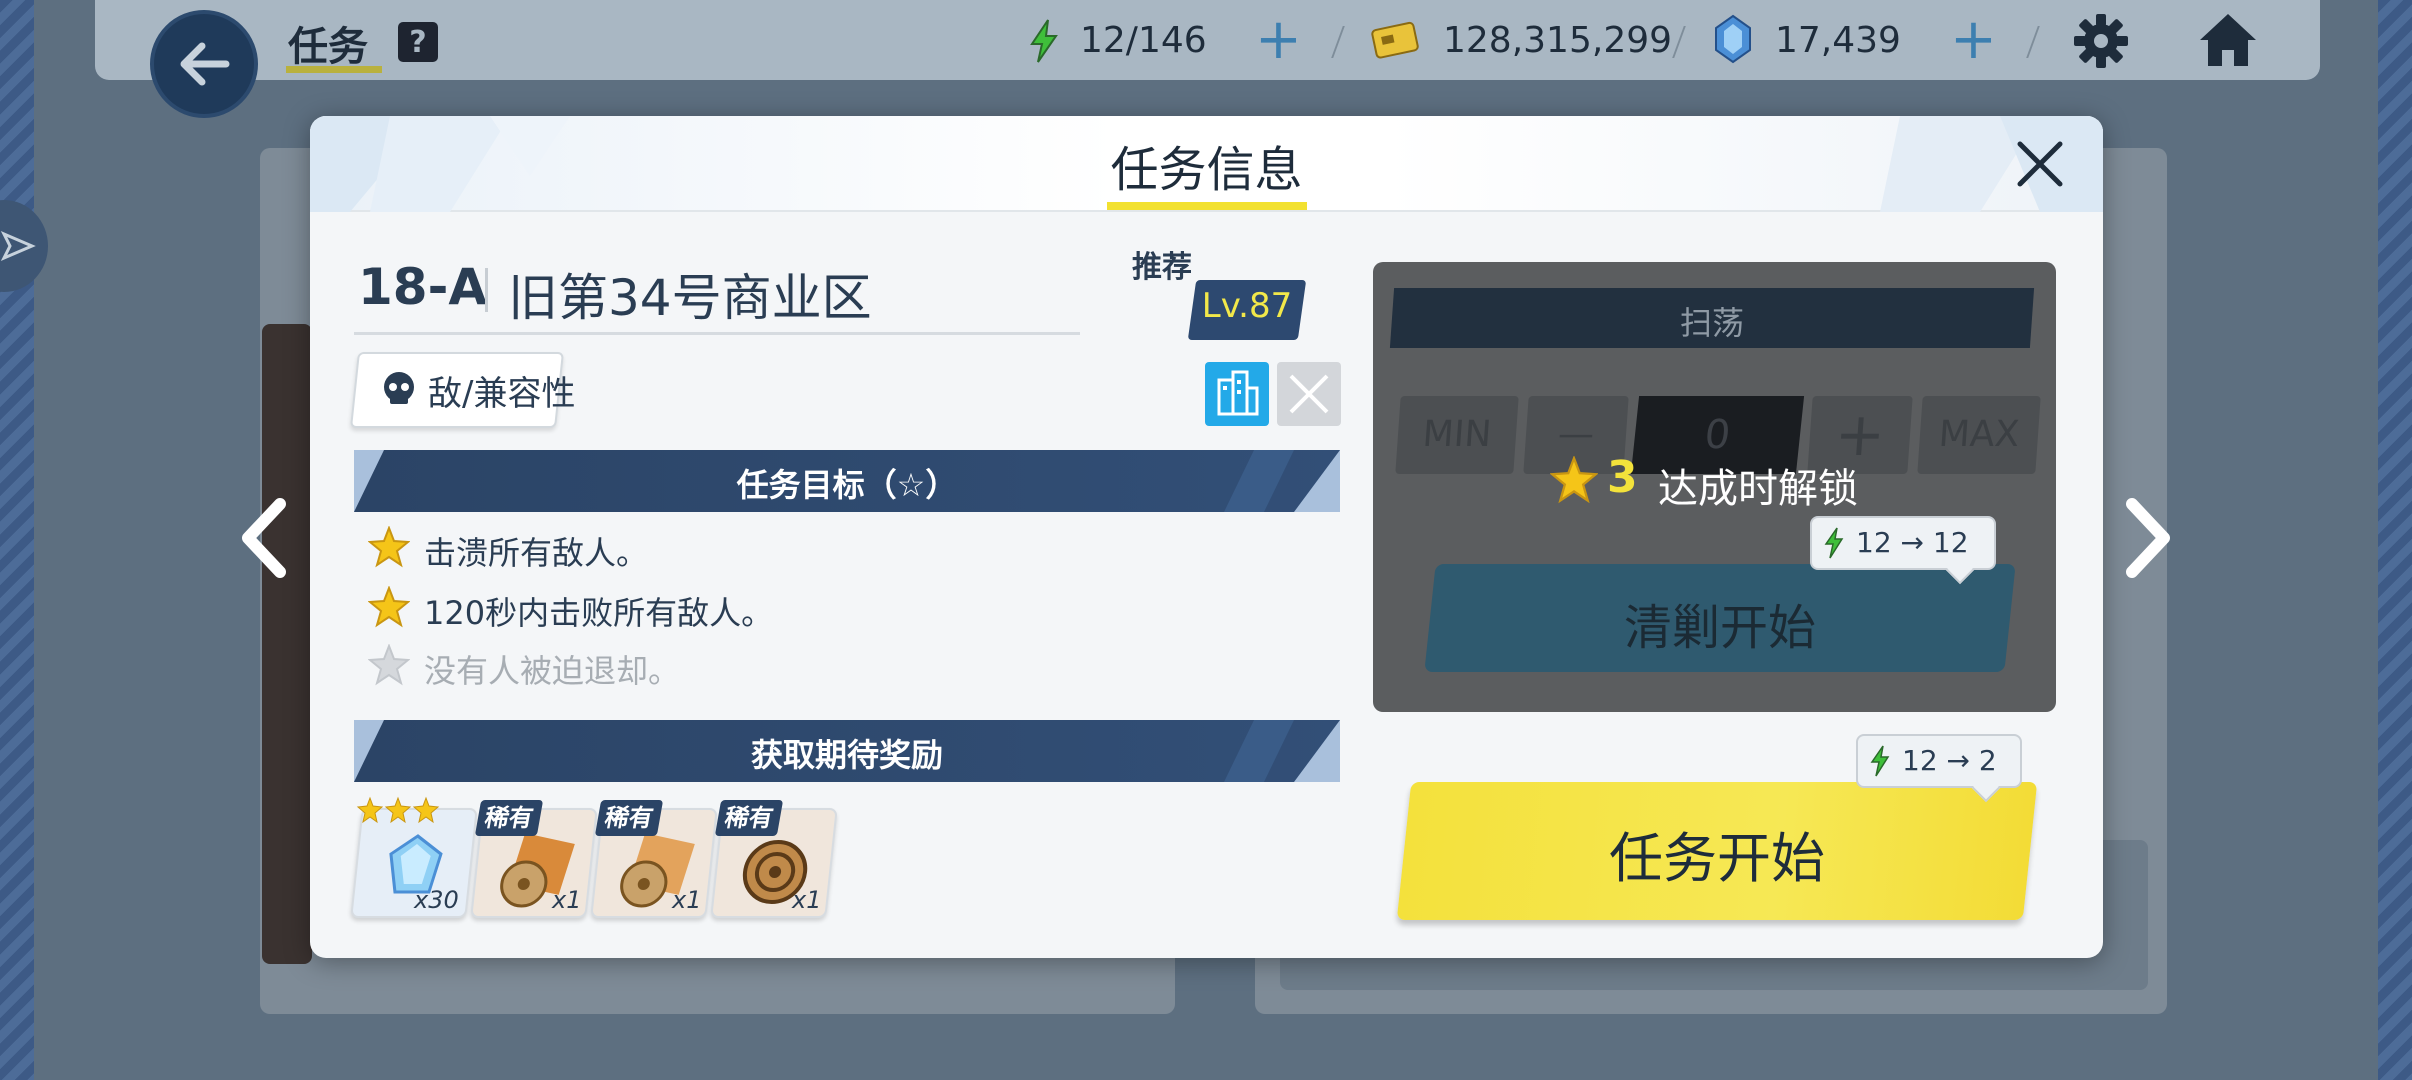 The height and width of the screenshot is (1080, 2412). What do you see at coordinates (1162, 267) in the screenshot?
I see `recommended-label: 推荐` at bounding box center [1162, 267].